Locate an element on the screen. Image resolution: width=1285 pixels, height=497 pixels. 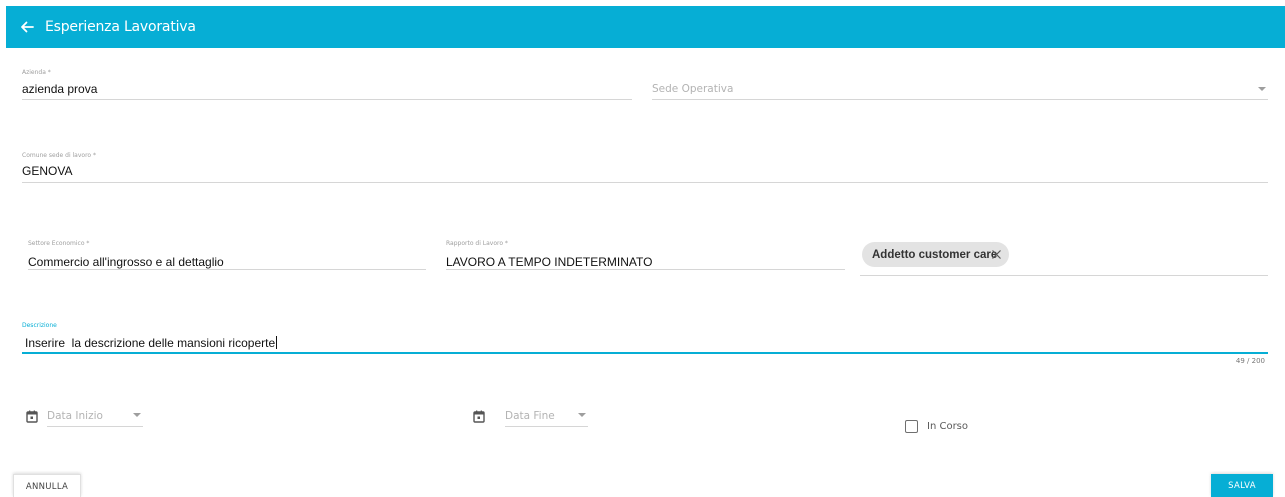
data-inizio-underline is located at coordinates (95, 426).